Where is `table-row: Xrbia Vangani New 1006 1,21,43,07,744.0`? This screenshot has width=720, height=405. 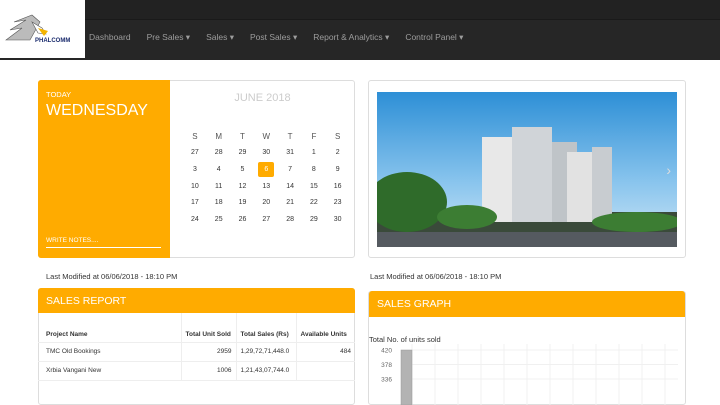 table-row: Xrbia Vangani New 1006 1,21,43,07,744.0 is located at coordinates (196, 371).